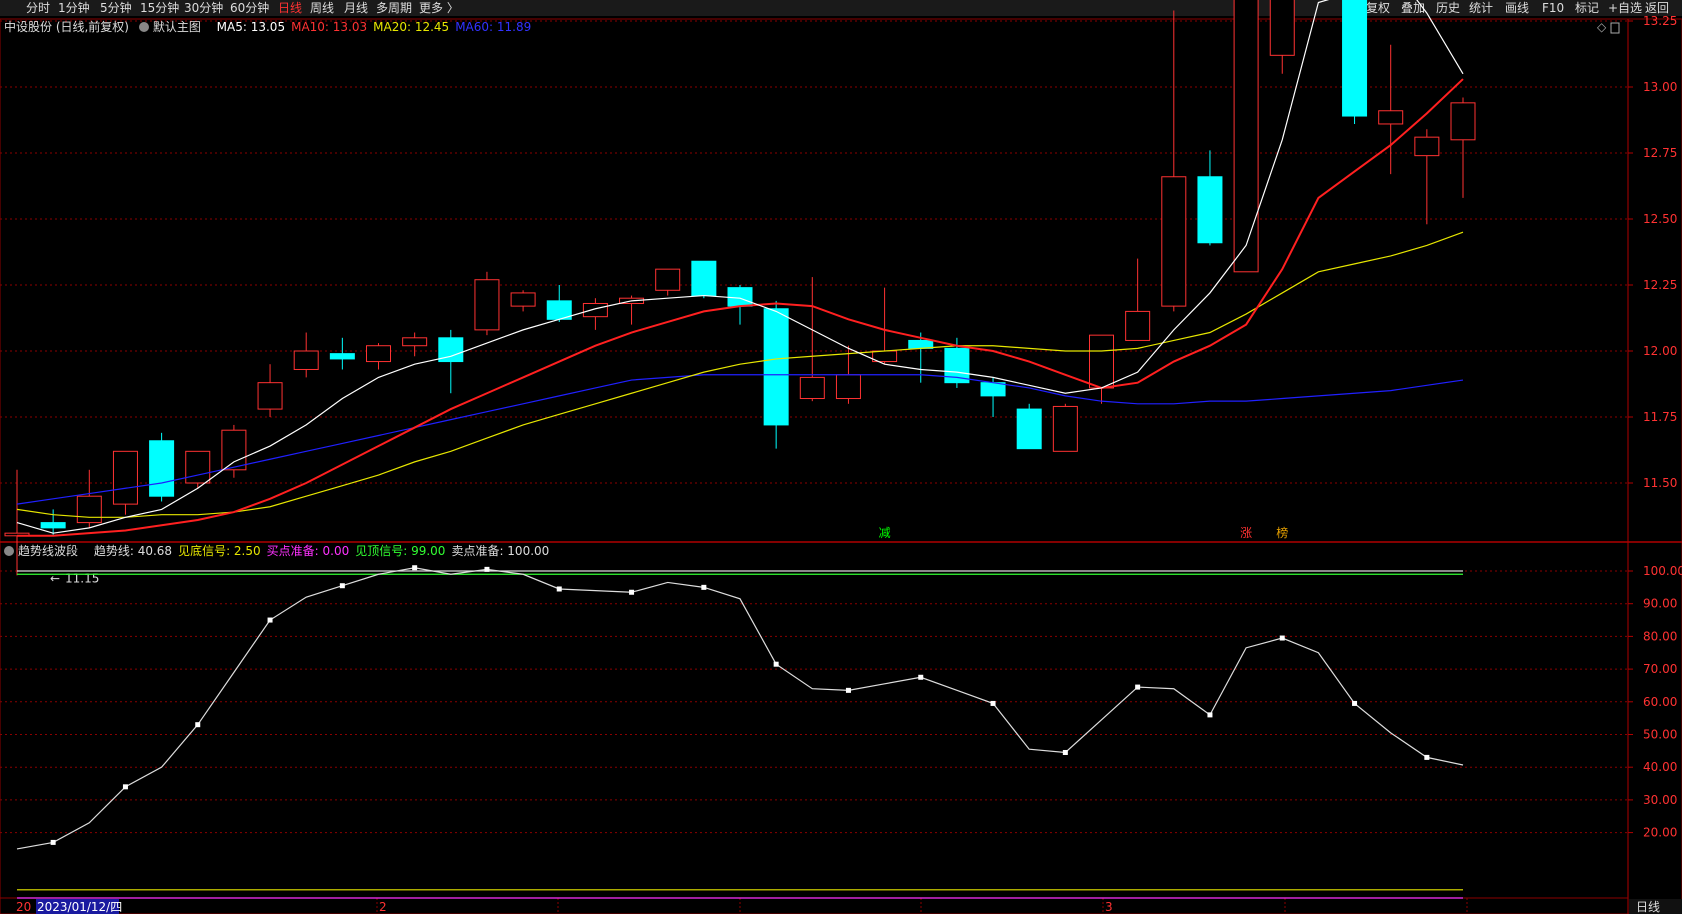 Image resolution: width=1682 pixels, height=914 pixels. What do you see at coordinates (176, 27) in the screenshot?
I see `template-label: 默认主图` at bounding box center [176, 27].